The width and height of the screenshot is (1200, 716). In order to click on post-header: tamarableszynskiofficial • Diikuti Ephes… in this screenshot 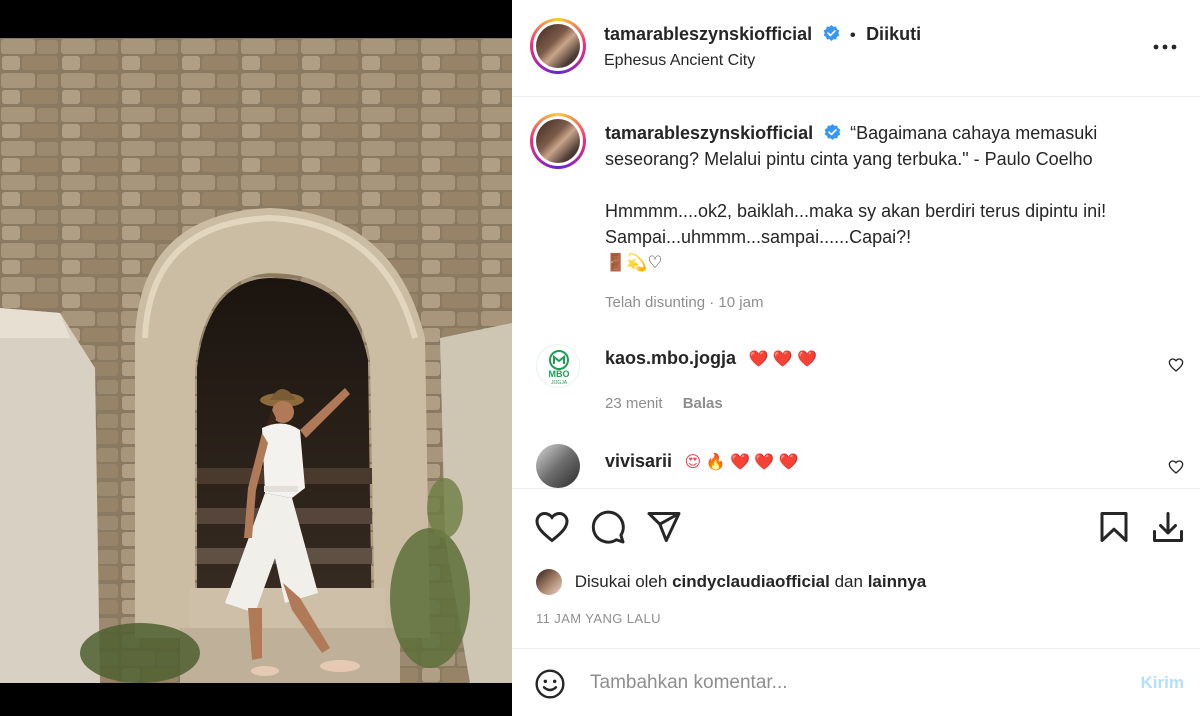, I will do `click(856, 48)`.